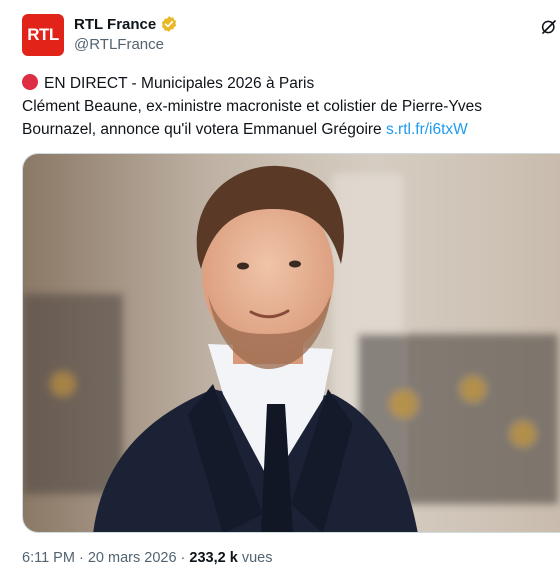 This screenshot has height=586, width=560. I want to click on avatar: RTL, so click(43, 35).